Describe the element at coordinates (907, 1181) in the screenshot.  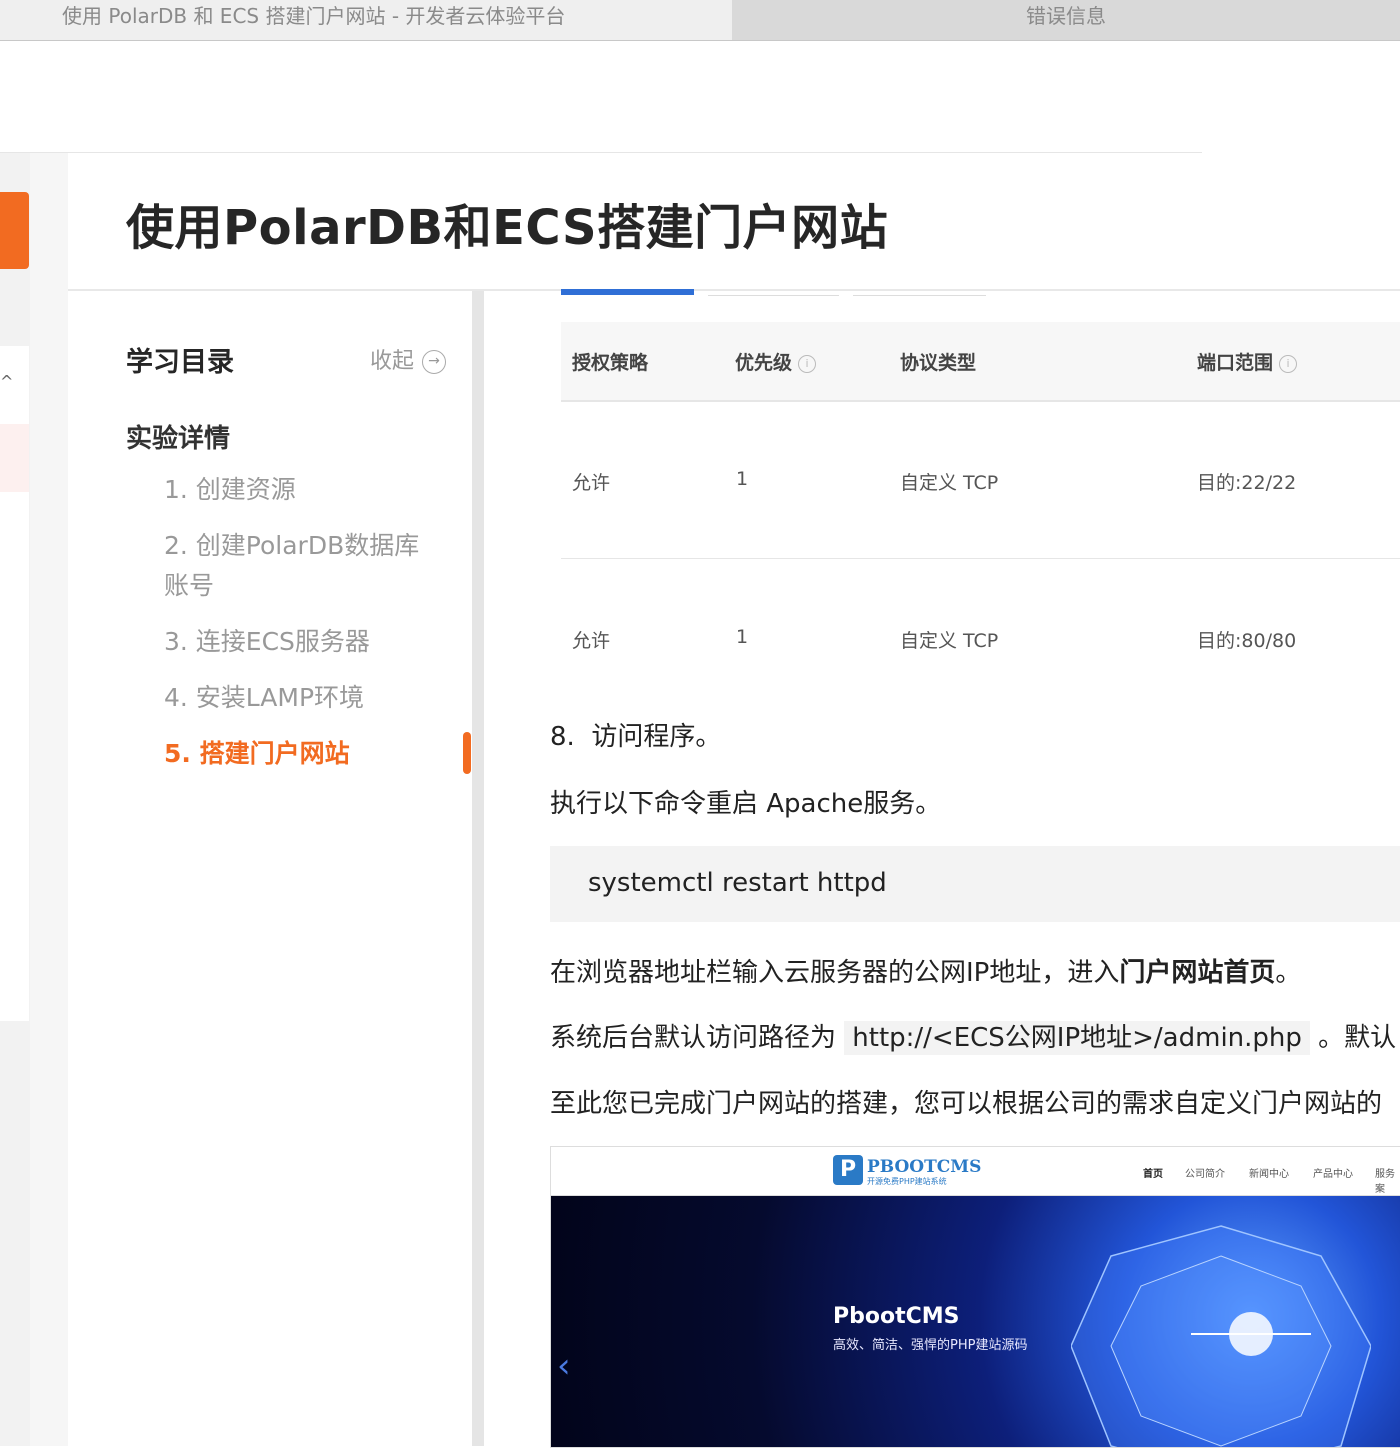
I see `portal-logo-subtitle: 开源免费PHP建站系统` at that location.